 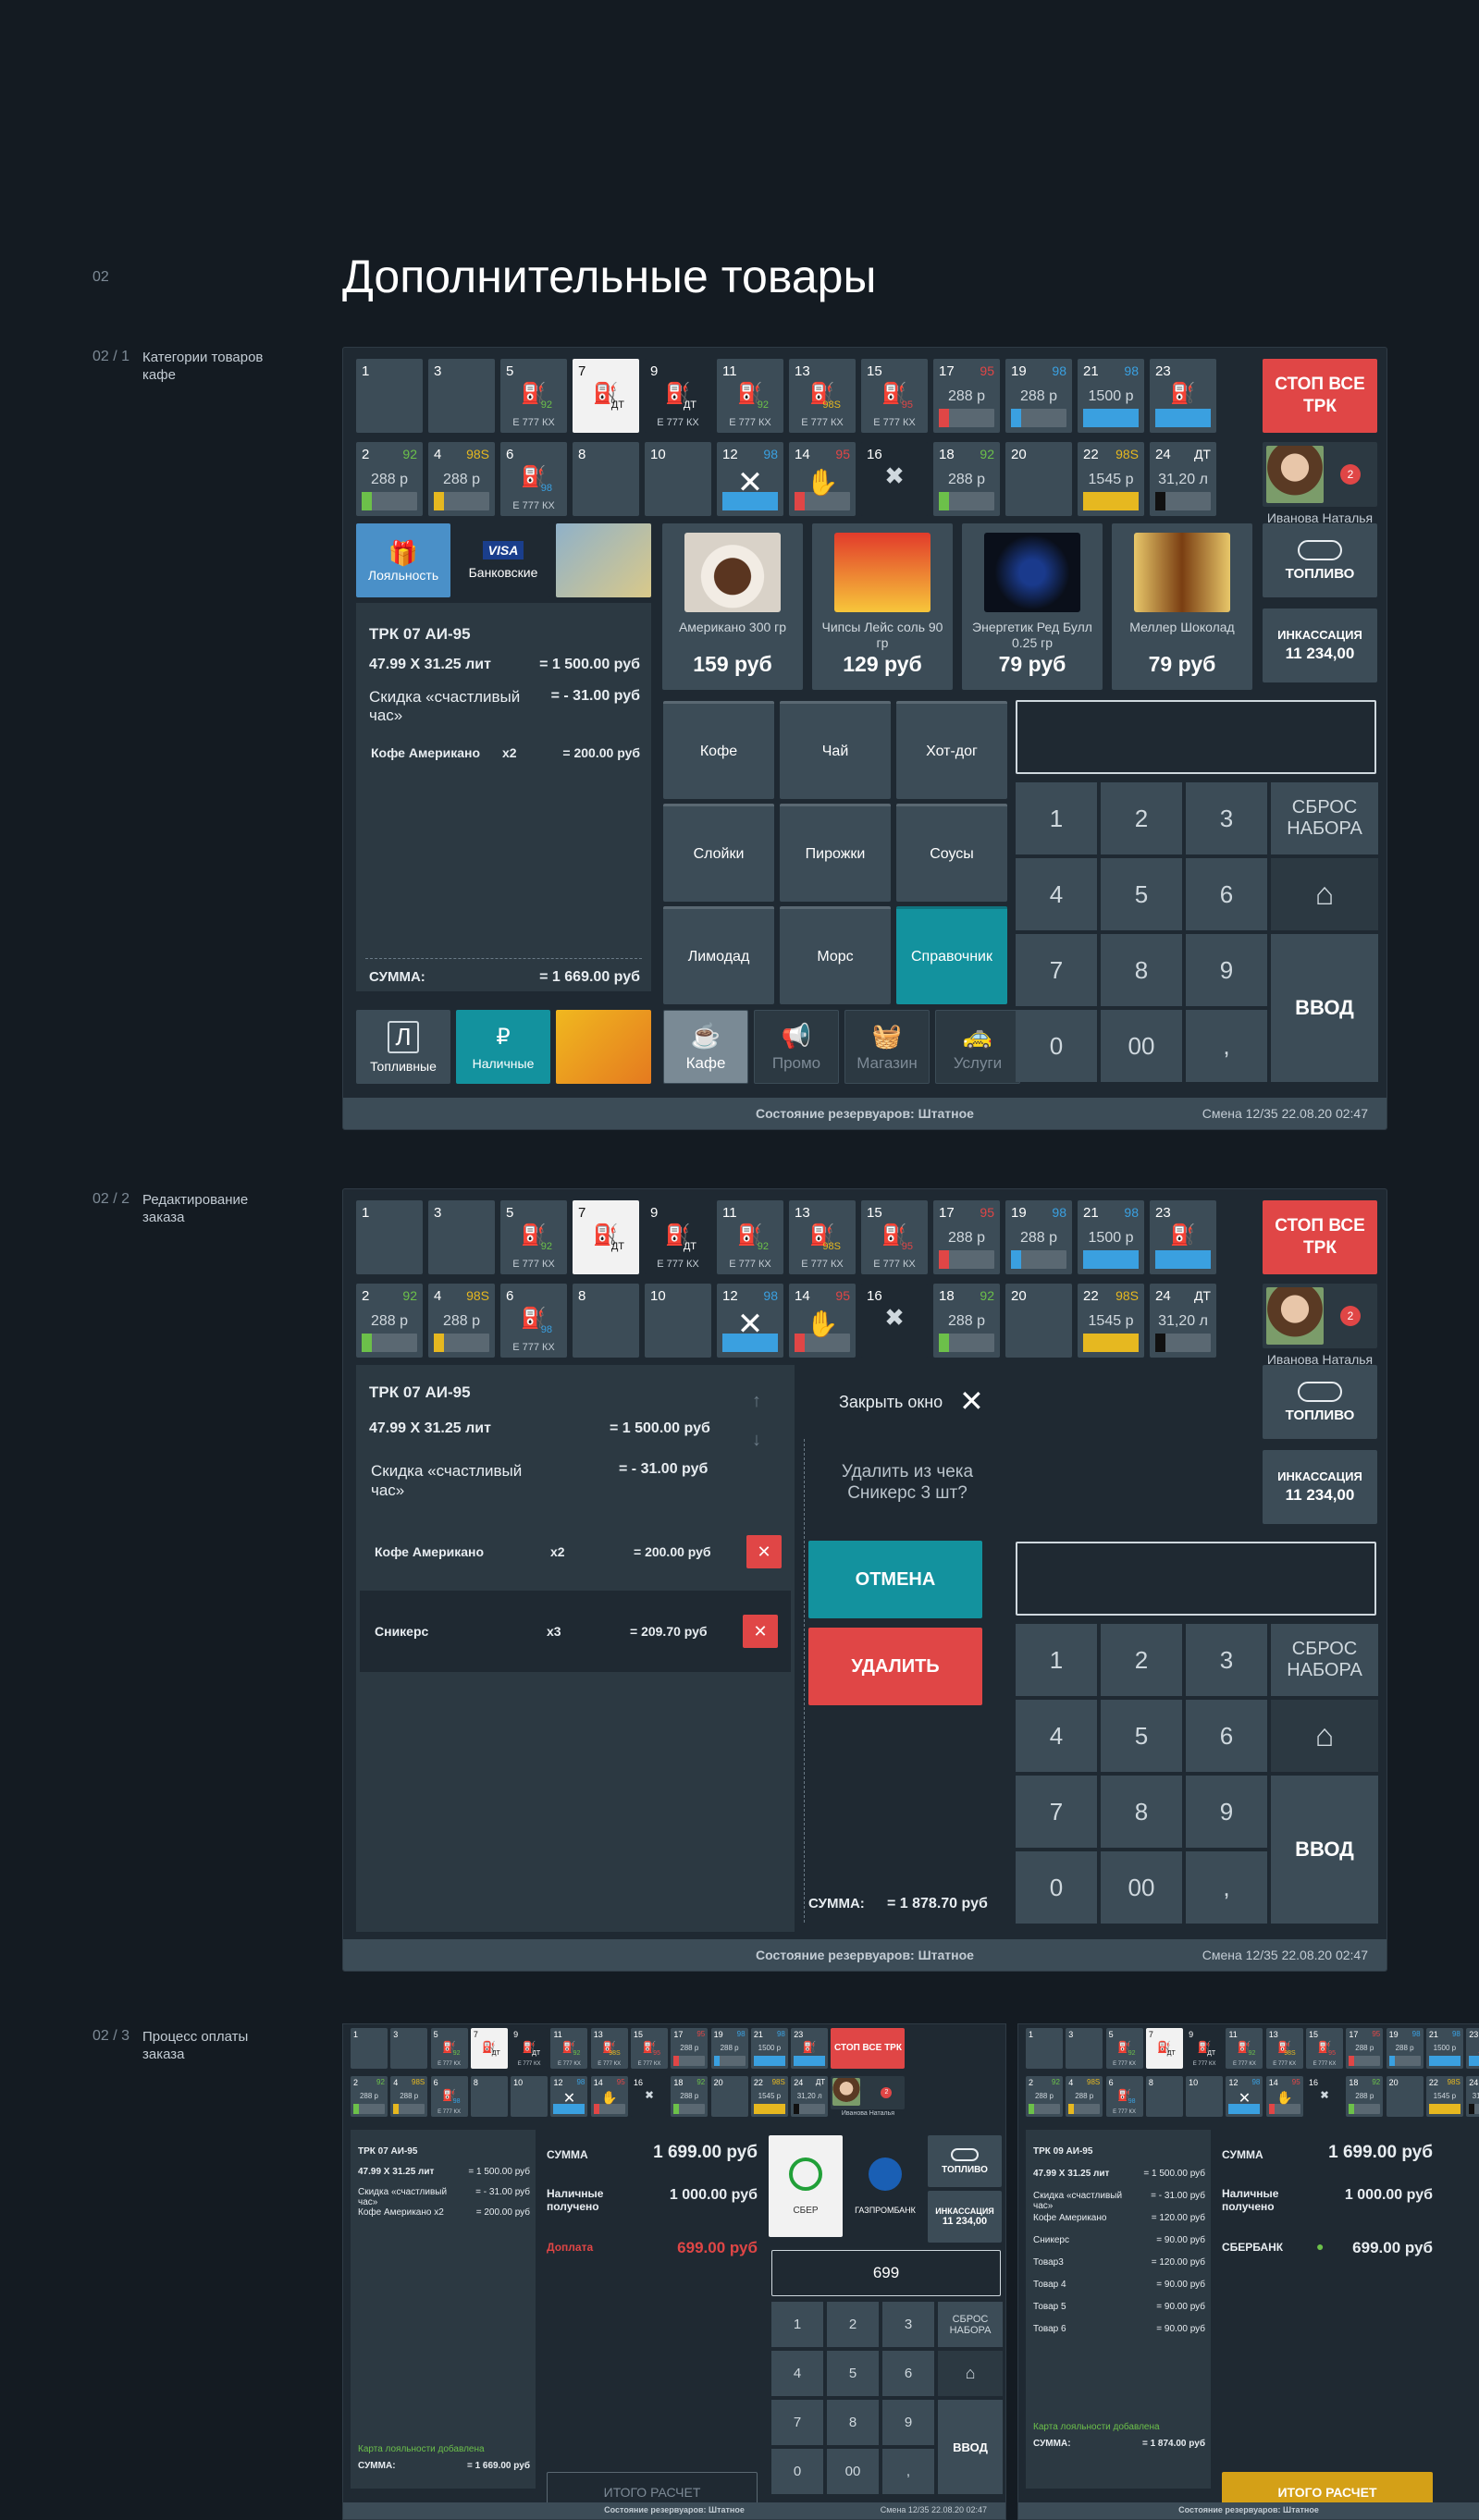 What do you see at coordinates (761, 1631) in the screenshot?
I see `remove-item-button: ✕` at bounding box center [761, 1631].